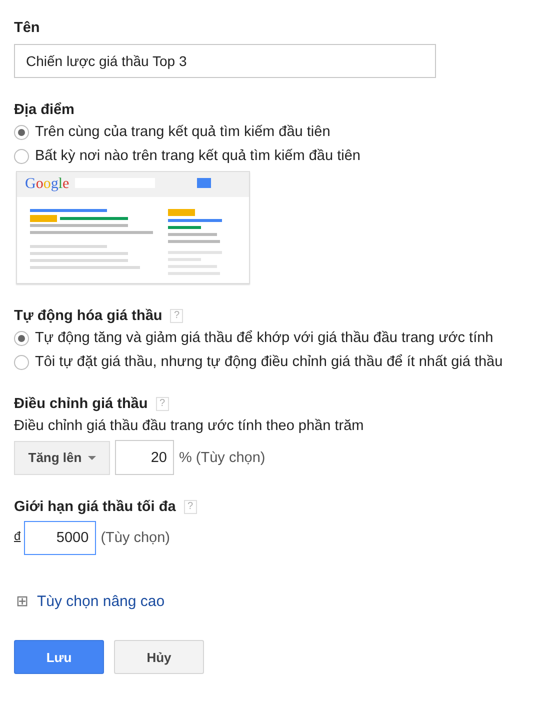  What do you see at coordinates (88, 316) in the screenshot?
I see `section-heading: Tự động hóa giá thầu` at bounding box center [88, 316].